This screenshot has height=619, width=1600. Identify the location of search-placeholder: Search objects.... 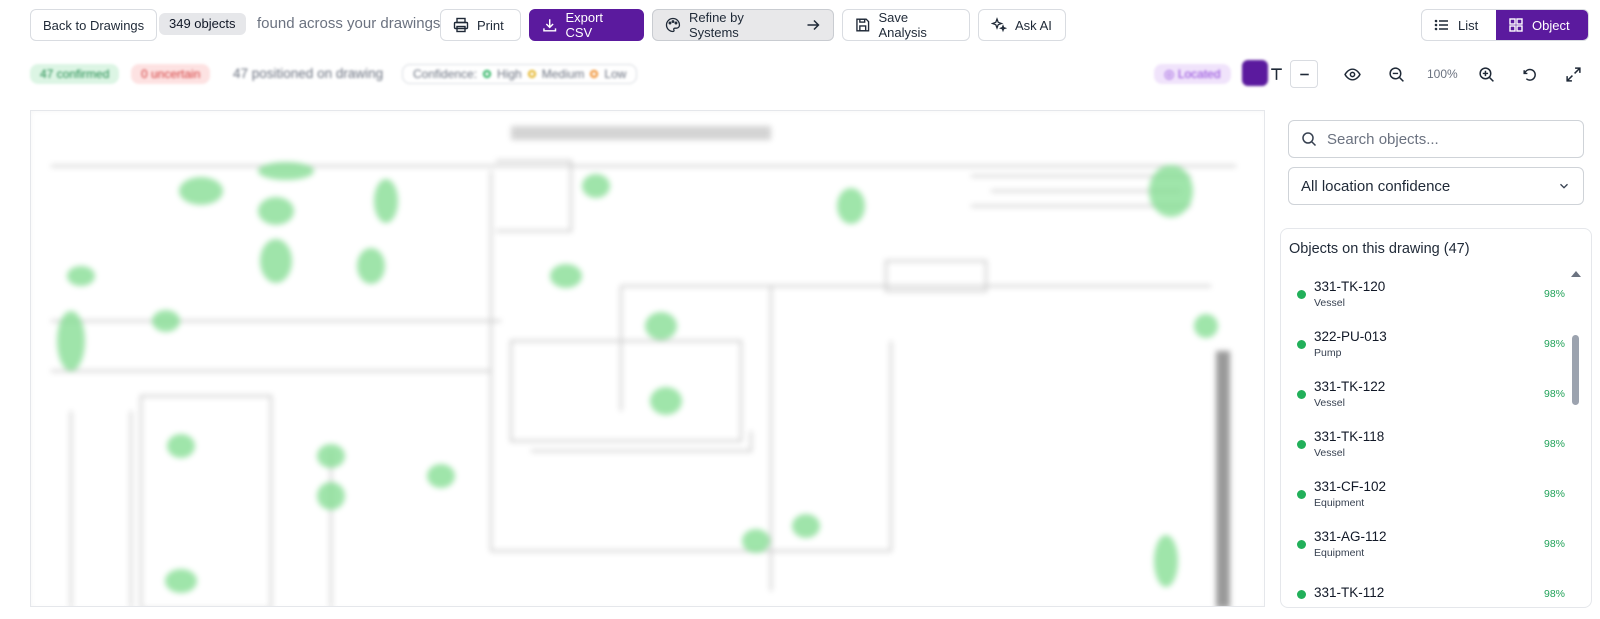
(1383, 139).